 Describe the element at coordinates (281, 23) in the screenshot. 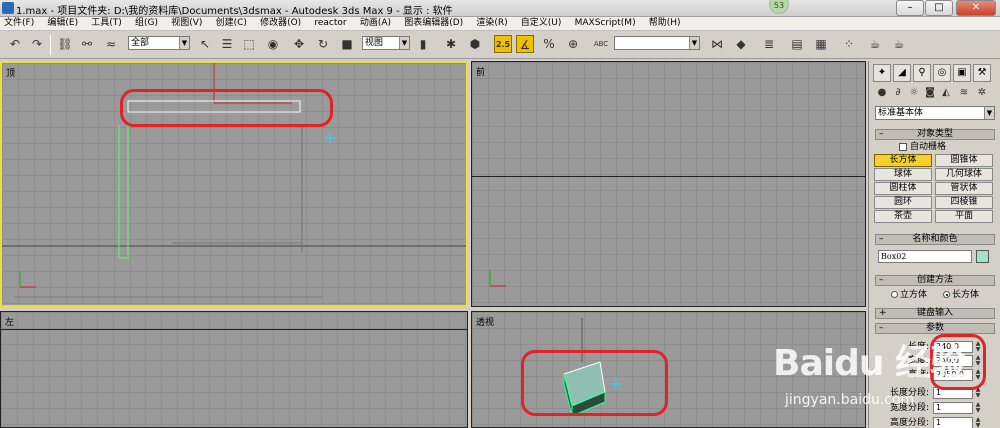

I see `menu-modifiers: 修改器(O)` at that location.